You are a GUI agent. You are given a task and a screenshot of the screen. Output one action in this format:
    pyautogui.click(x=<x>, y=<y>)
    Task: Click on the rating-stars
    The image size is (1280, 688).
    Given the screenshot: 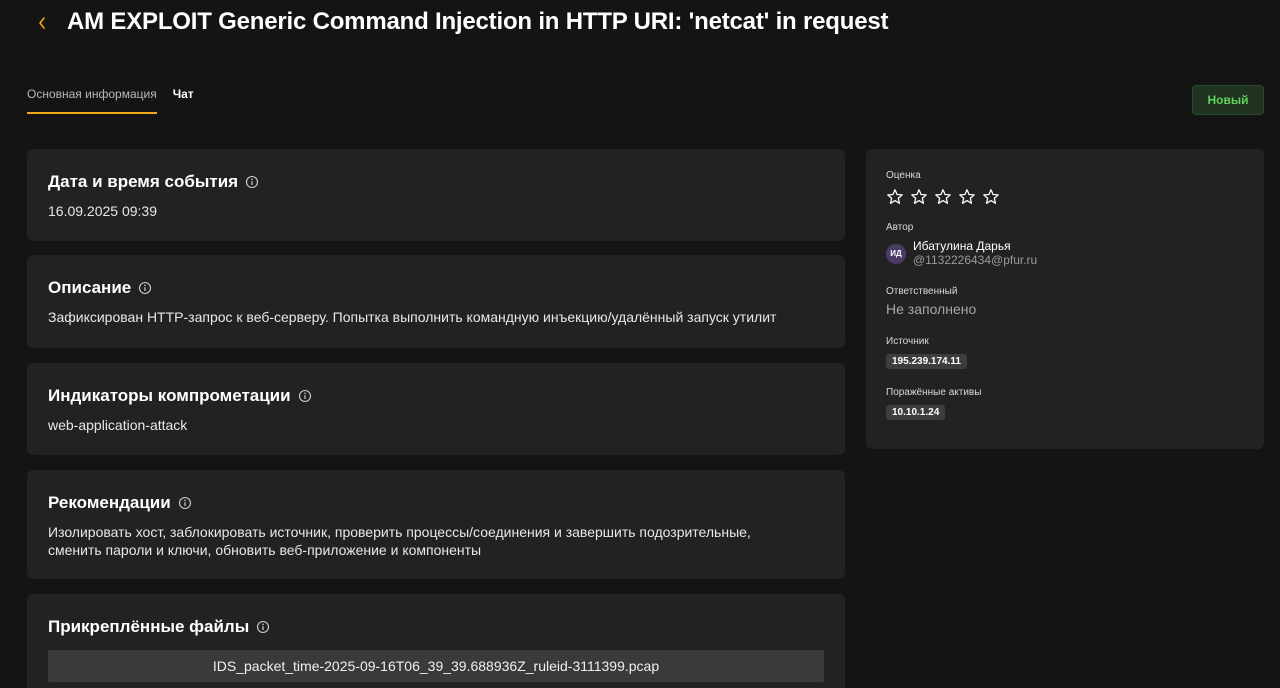 What is the action you would take?
    pyautogui.click(x=1065, y=198)
    